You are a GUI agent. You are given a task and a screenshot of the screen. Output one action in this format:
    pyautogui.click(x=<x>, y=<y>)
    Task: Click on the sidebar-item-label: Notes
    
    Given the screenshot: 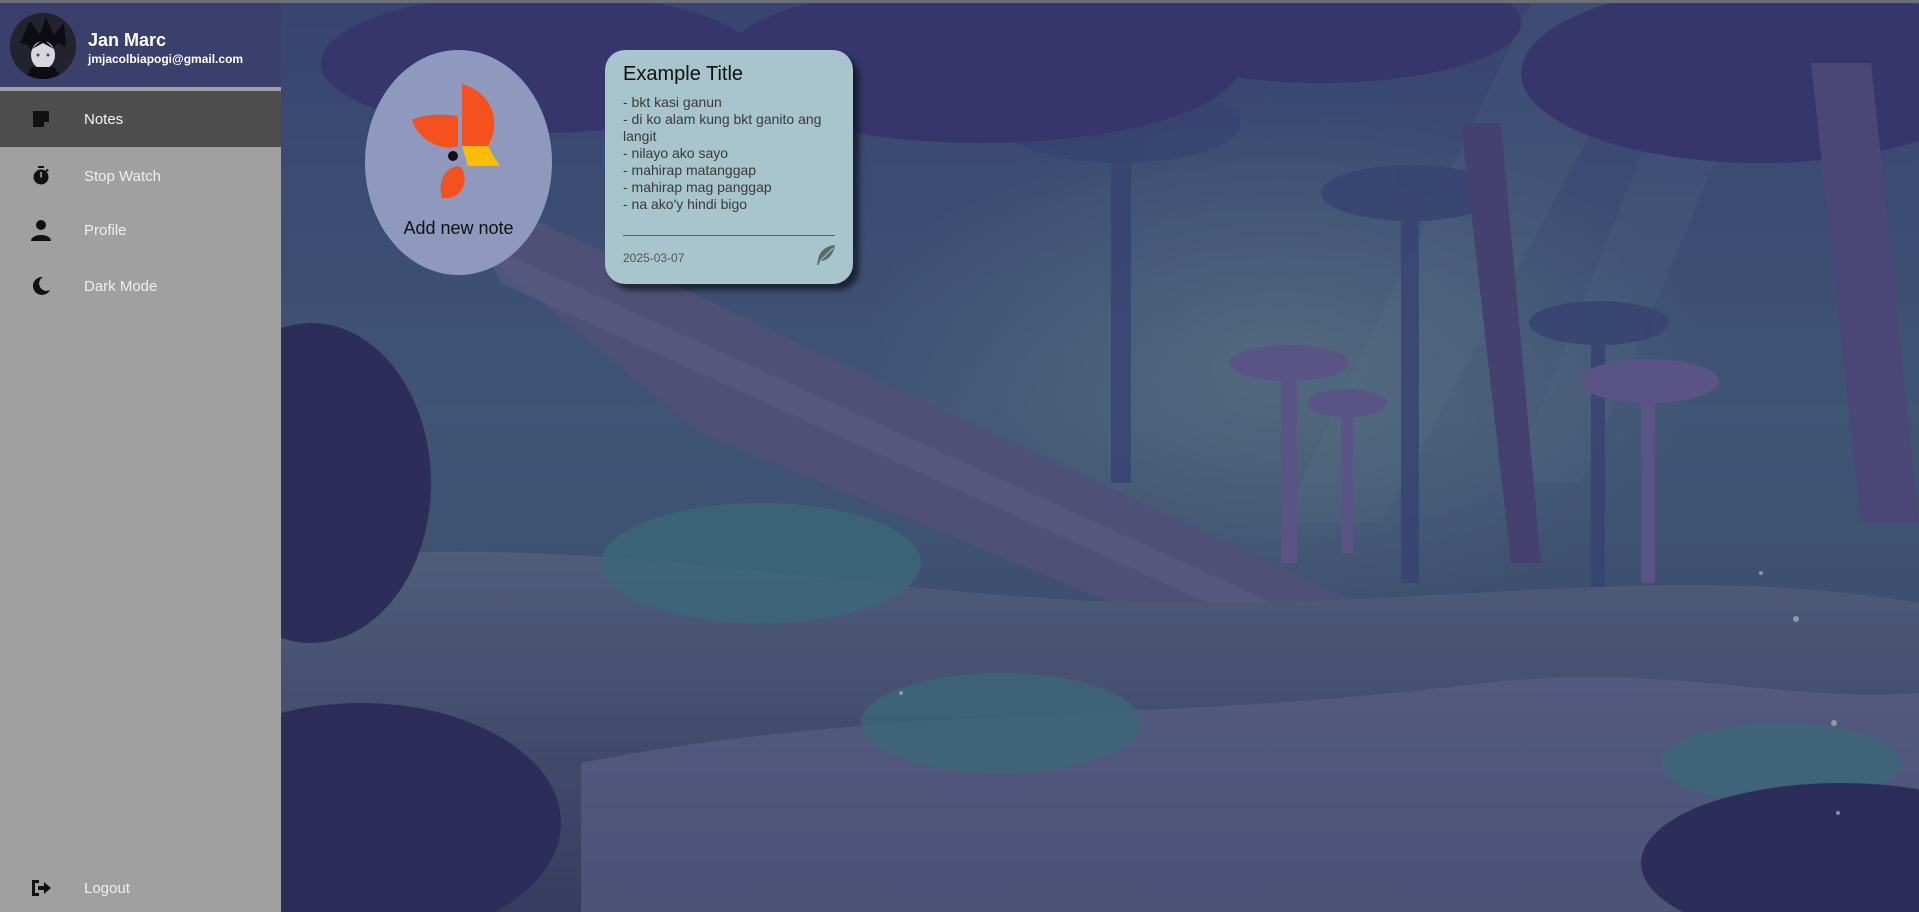 What is the action you would take?
    pyautogui.click(x=104, y=119)
    